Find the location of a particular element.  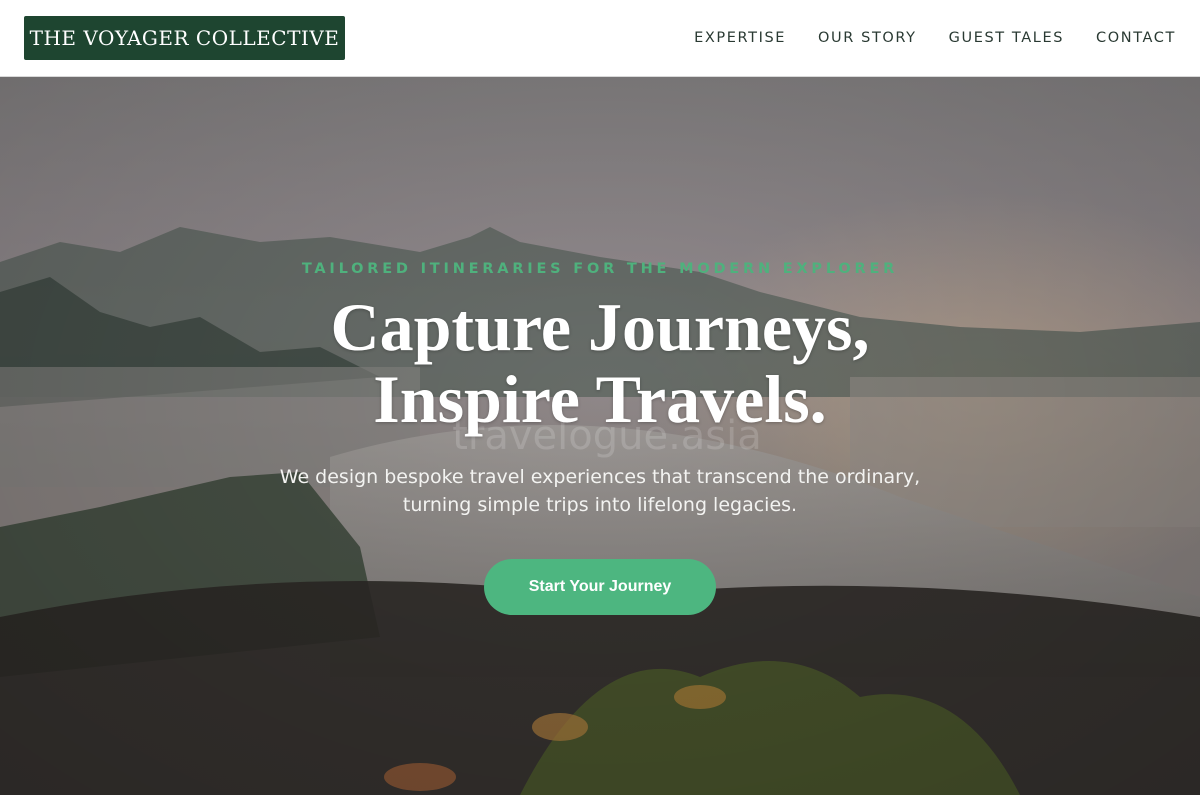

start-journey-button: Start Your Journey is located at coordinates (600, 587).